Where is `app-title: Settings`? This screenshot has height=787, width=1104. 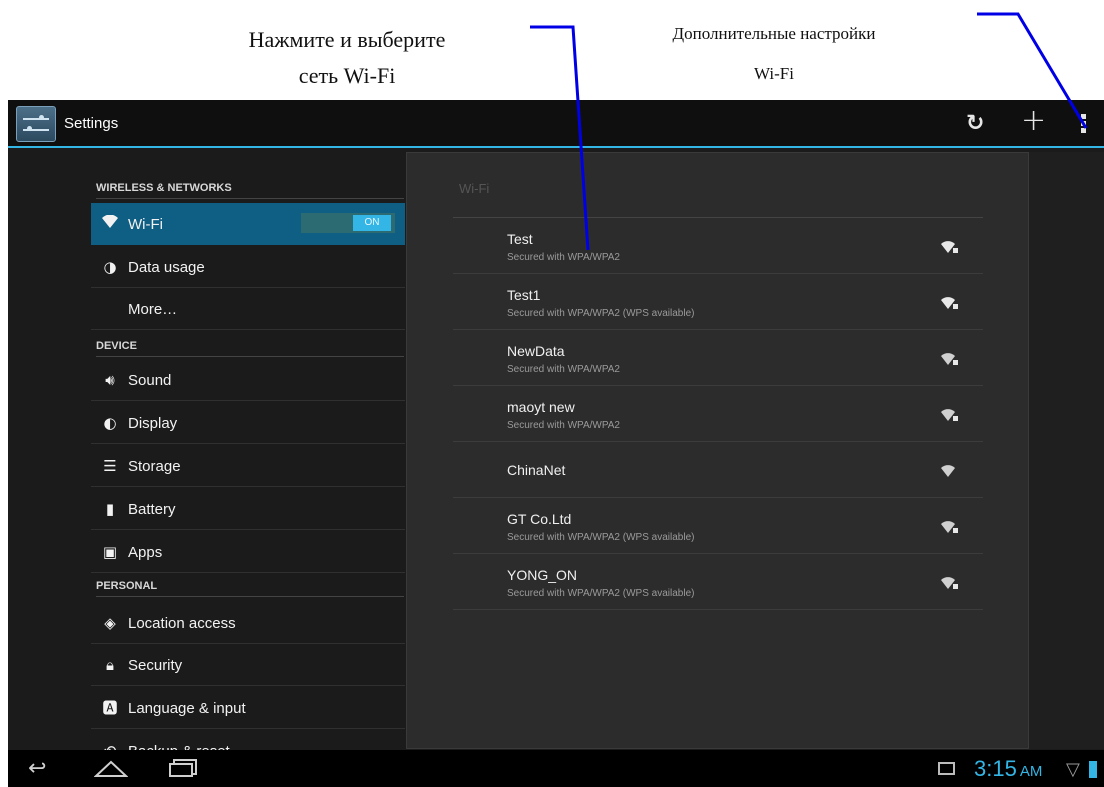
app-title: Settings is located at coordinates (91, 123).